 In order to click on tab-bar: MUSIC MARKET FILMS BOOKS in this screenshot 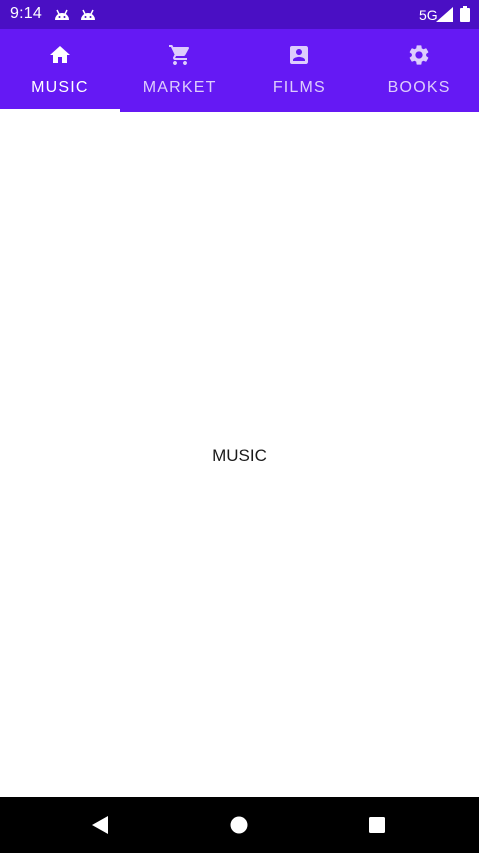, I will do `click(239, 70)`.